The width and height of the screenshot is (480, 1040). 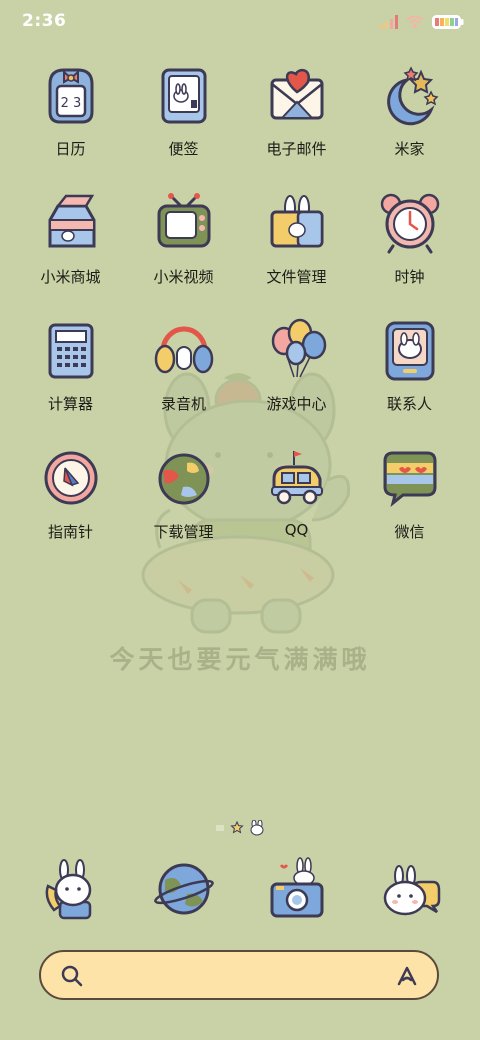 What do you see at coordinates (183, 381) in the screenshot?
I see `app-recorder: 录音机` at bounding box center [183, 381].